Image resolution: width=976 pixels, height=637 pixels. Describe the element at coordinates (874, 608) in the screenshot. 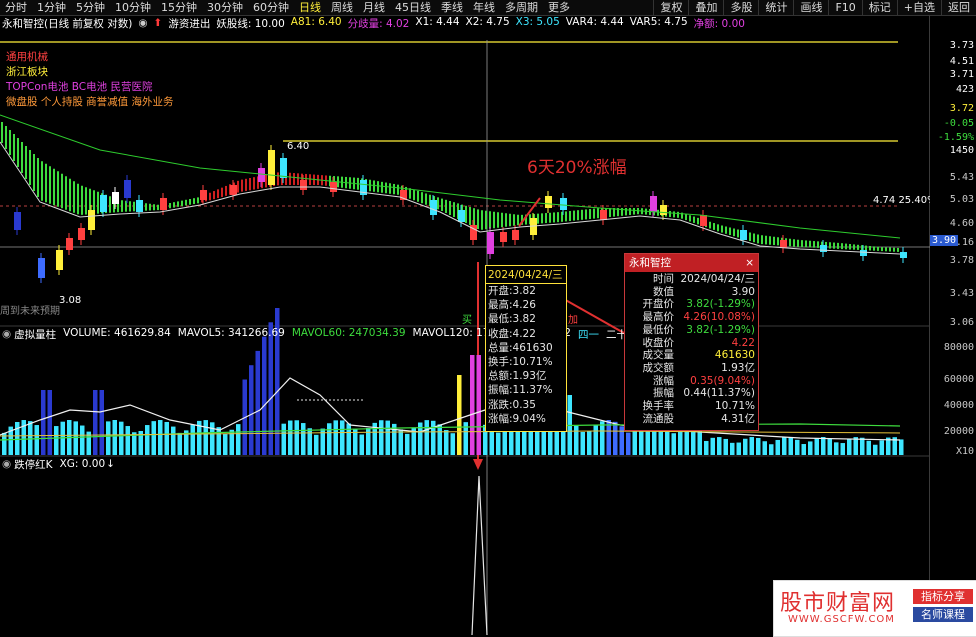

I see `site-watermark: 股市财富网 WWW.GSCFW.COM 指标分享 名师课程` at that location.